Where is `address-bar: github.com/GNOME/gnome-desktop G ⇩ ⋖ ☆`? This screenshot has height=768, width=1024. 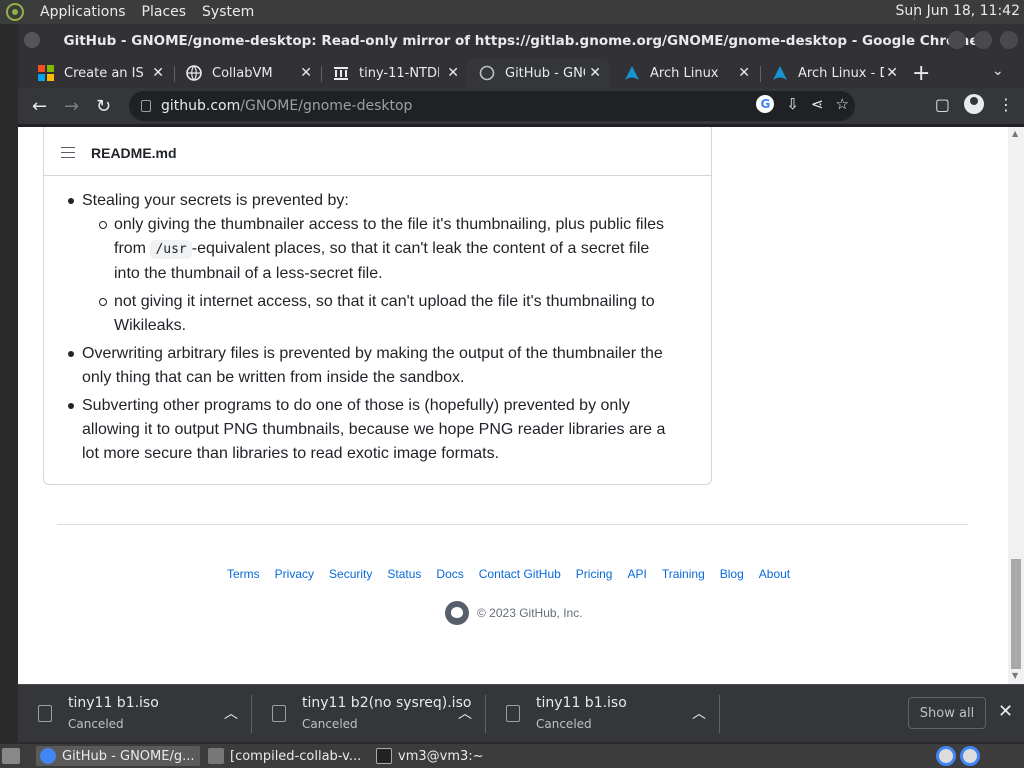 address-bar: github.com/GNOME/gnome-desktop G ⇩ ⋖ ☆ is located at coordinates (492, 106).